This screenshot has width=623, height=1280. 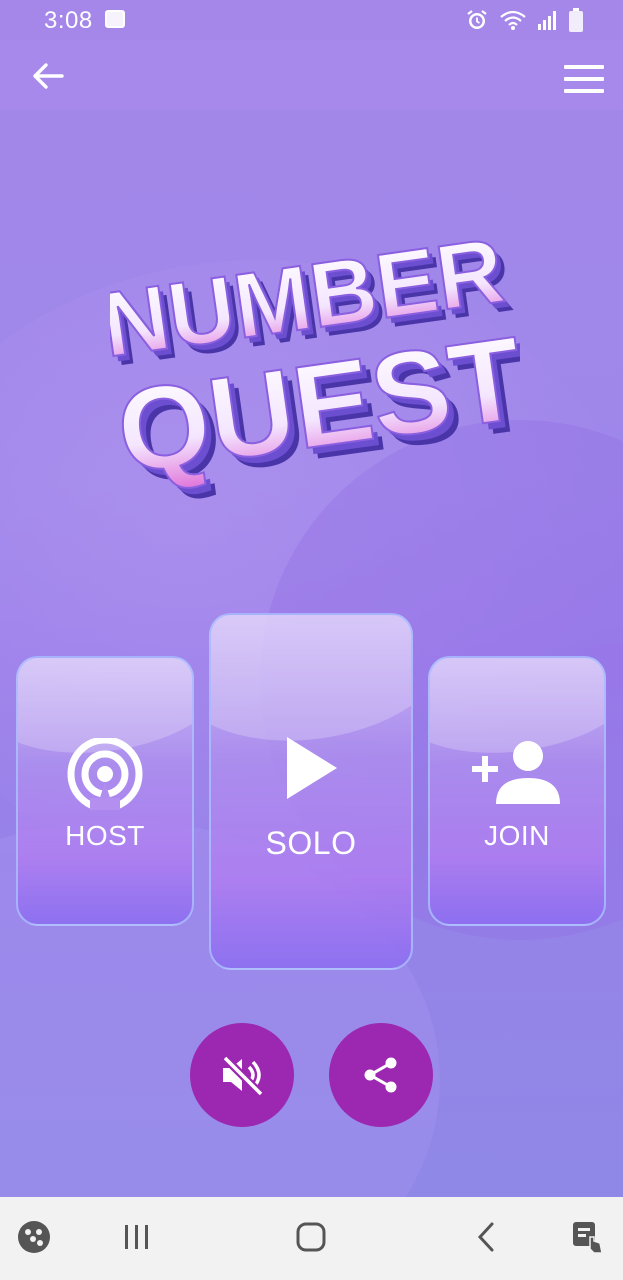 I want to click on home-button, so click(x=311, y=1239).